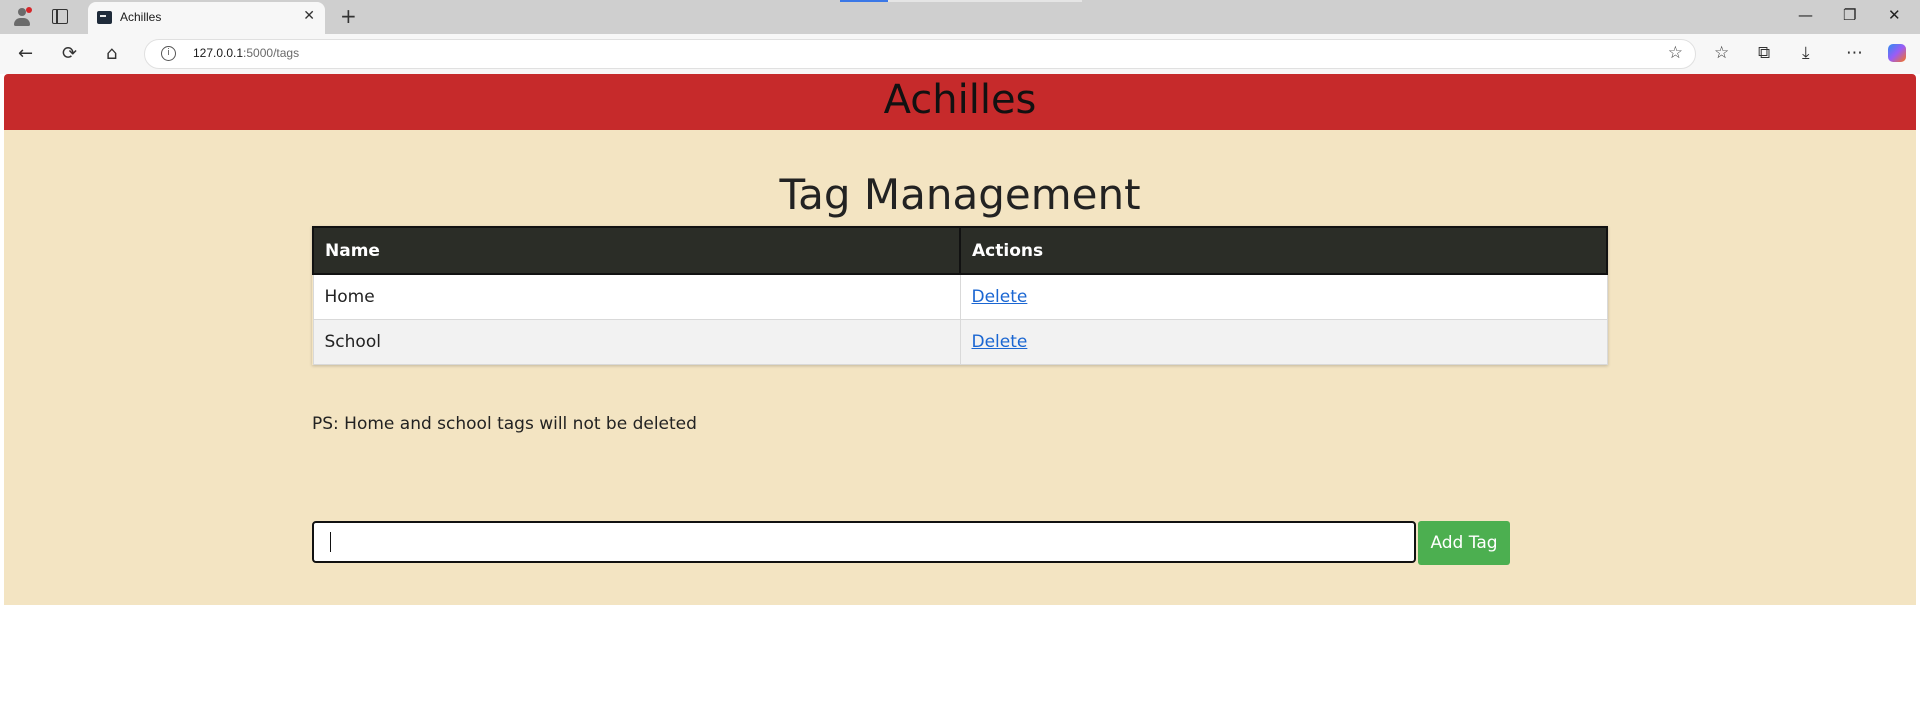 The image size is (1920, 707). I want to click on text-caret, so click(330, 542).